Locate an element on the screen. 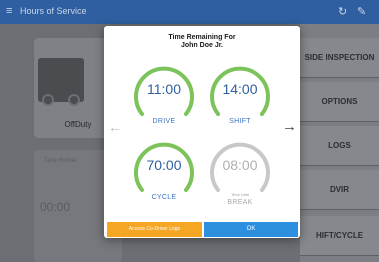 Image resolution: width=379 pixels, height=262 pixels. shift-label: SHIFT is located at coordinates (240, 121).